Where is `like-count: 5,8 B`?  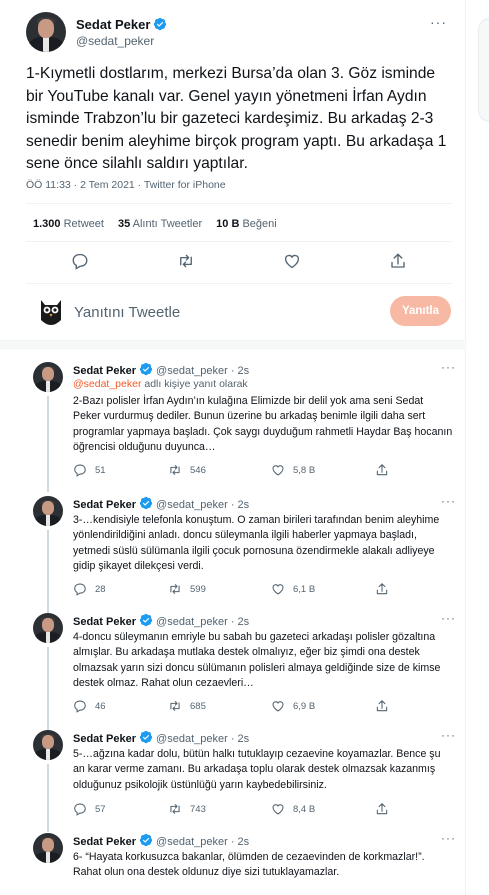
like-count: 5,8 B is located at coordinates (304, 470).